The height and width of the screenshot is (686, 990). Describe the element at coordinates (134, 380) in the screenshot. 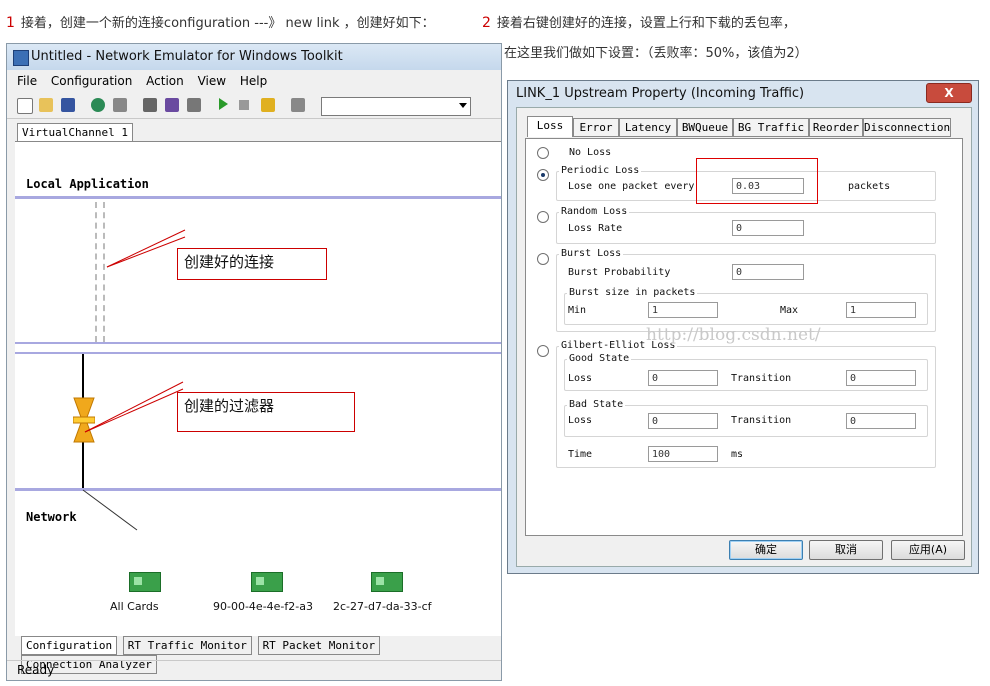

I see `connector-lines` at that location.